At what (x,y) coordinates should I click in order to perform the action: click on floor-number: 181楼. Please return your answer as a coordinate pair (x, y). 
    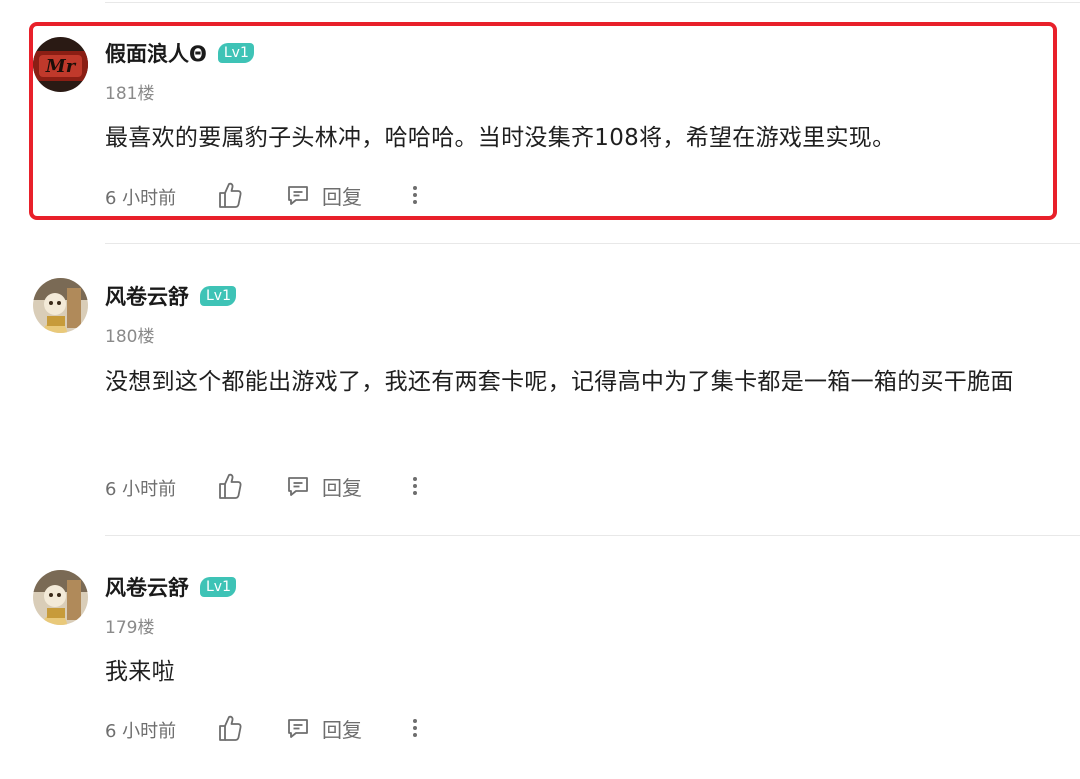
    Looking at the image, I should click on (130, 94).